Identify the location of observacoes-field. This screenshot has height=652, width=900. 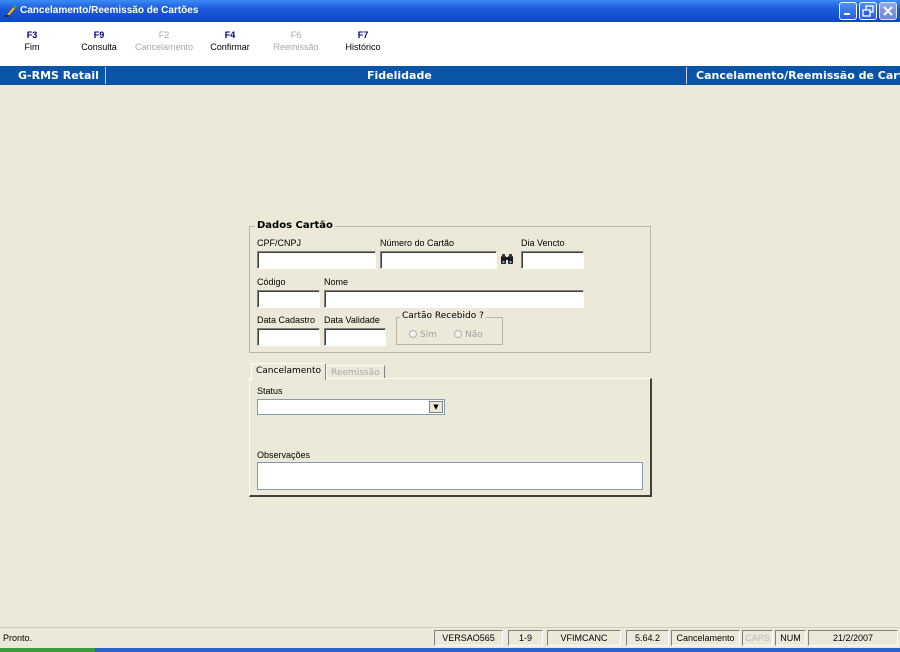
(450, 476).